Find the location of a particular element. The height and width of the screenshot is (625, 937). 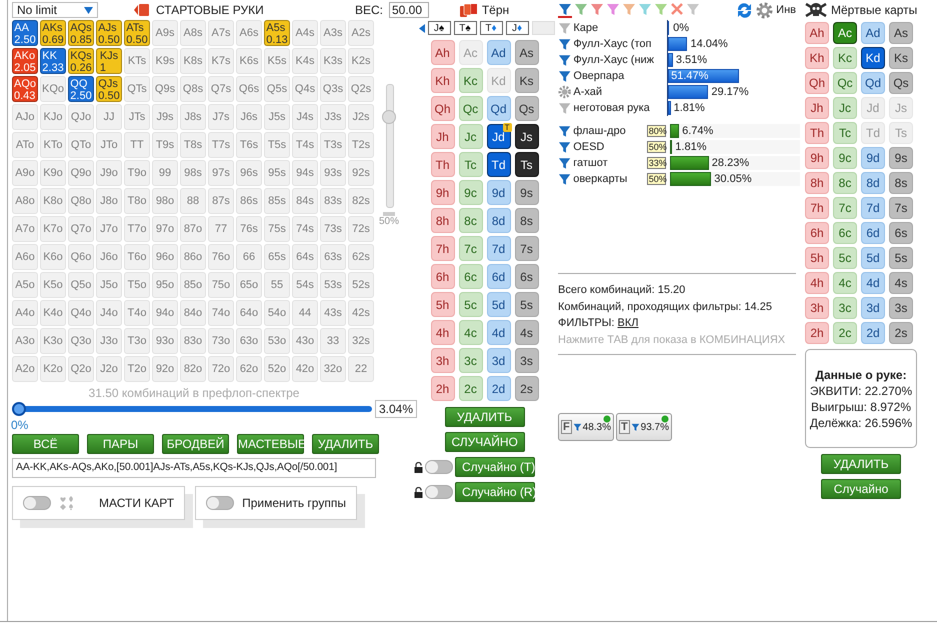

hand-cell: QJs 0.50 is located at coordinates (109, 89).